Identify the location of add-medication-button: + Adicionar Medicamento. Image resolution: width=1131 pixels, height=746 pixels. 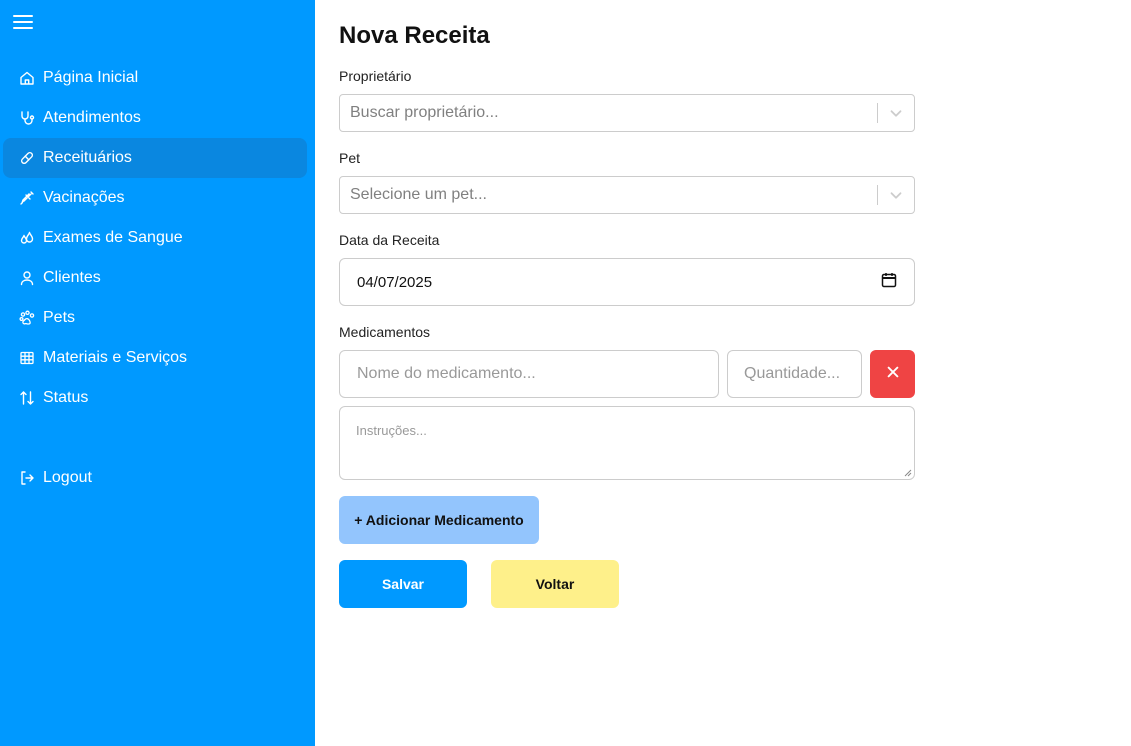
(439, 520).